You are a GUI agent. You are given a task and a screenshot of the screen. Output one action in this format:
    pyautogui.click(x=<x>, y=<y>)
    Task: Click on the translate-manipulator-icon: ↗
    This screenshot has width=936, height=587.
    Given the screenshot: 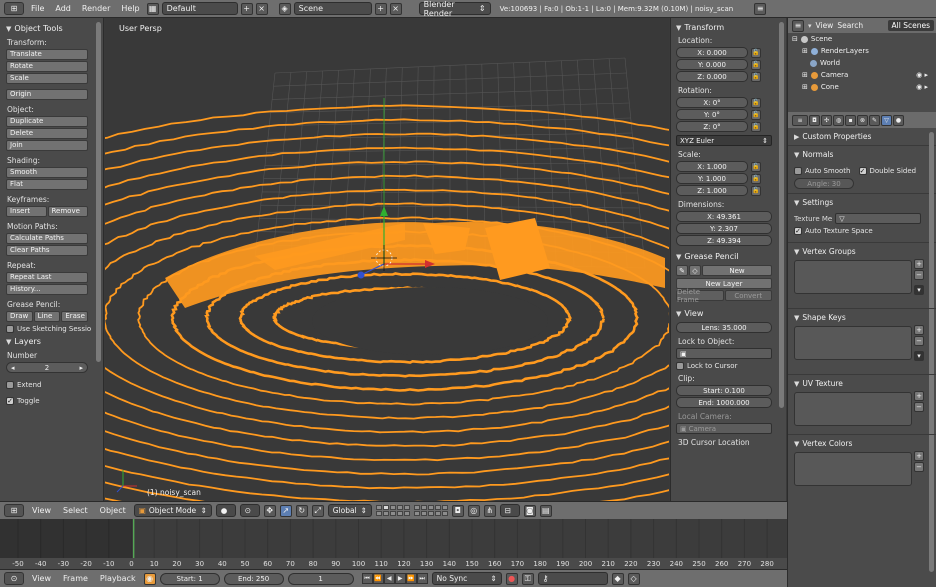 What is the action you would take?
    pyautogui.click(x=285, y=510)
    